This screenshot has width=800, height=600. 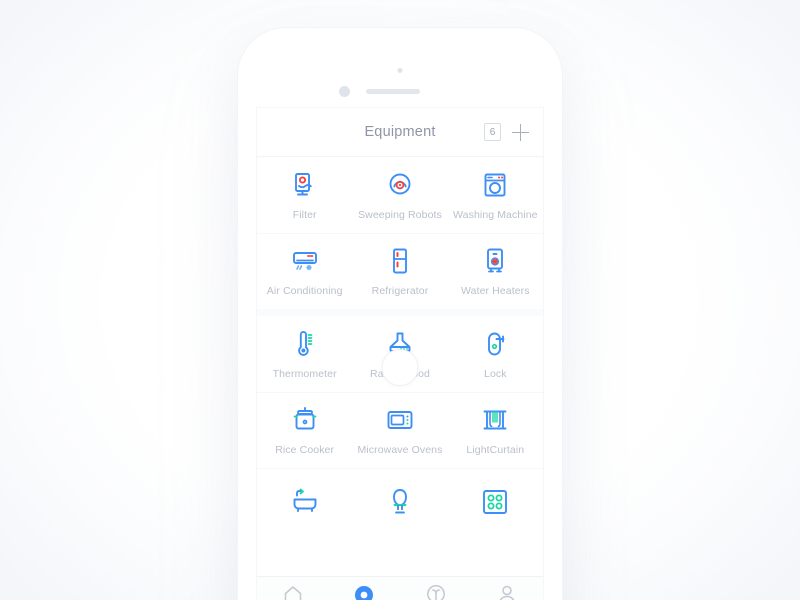 What do you see at coordinates (495, 450) in the screenshot?
I see `device-label: LightCurtain` at bounding box center [495, 450].